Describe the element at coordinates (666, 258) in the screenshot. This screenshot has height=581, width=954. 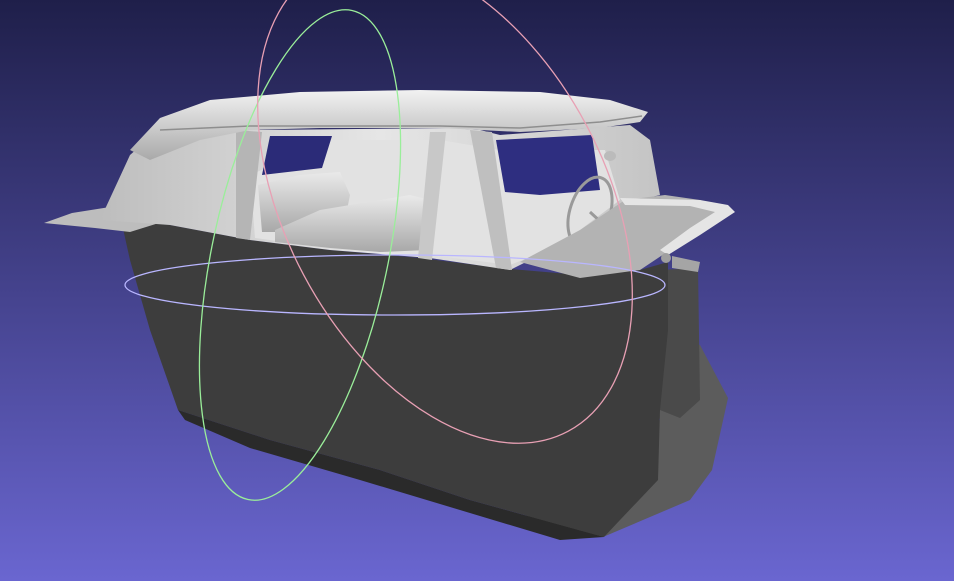
I see `front-marker` at that location.